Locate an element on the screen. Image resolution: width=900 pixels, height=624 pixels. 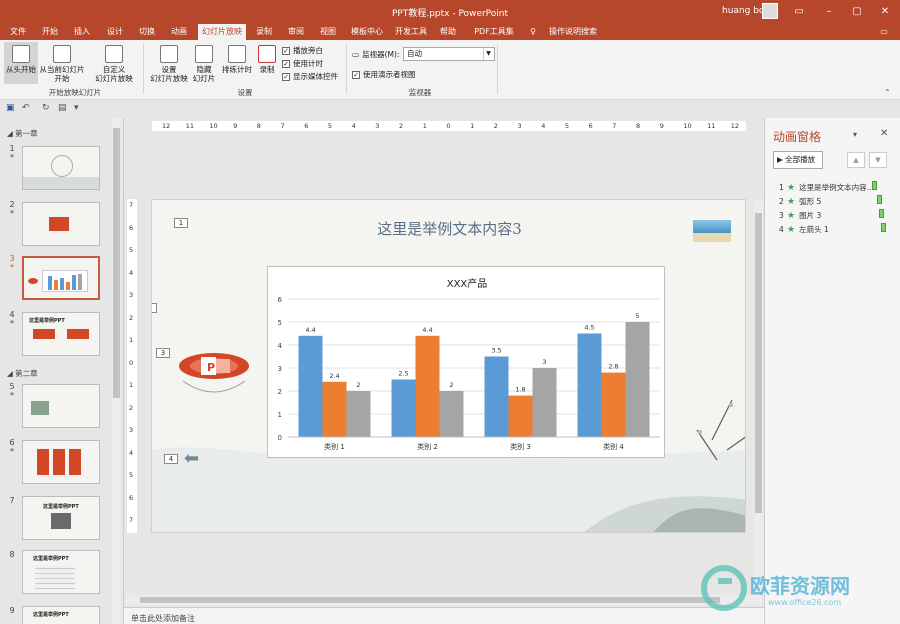
media-controls-checkbox: ✓ 显示媒体控件 is located at coordinates (310, 76).